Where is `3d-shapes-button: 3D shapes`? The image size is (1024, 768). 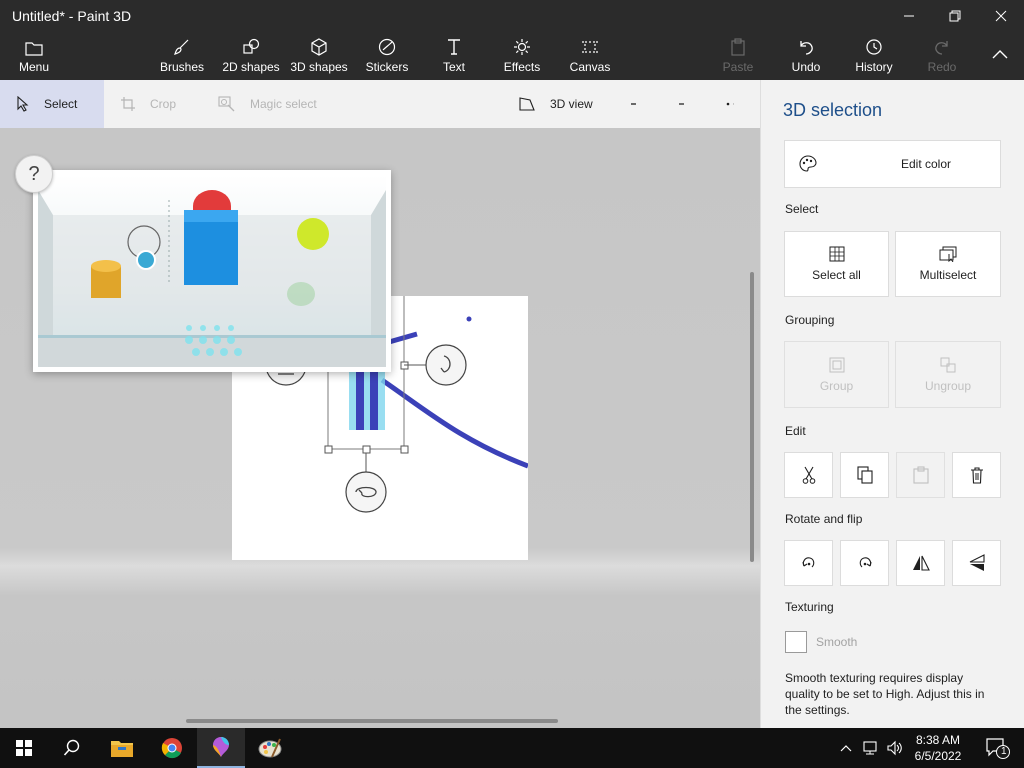
3d-shapes-button: 3D shapes is located at coordinates (319, 56).